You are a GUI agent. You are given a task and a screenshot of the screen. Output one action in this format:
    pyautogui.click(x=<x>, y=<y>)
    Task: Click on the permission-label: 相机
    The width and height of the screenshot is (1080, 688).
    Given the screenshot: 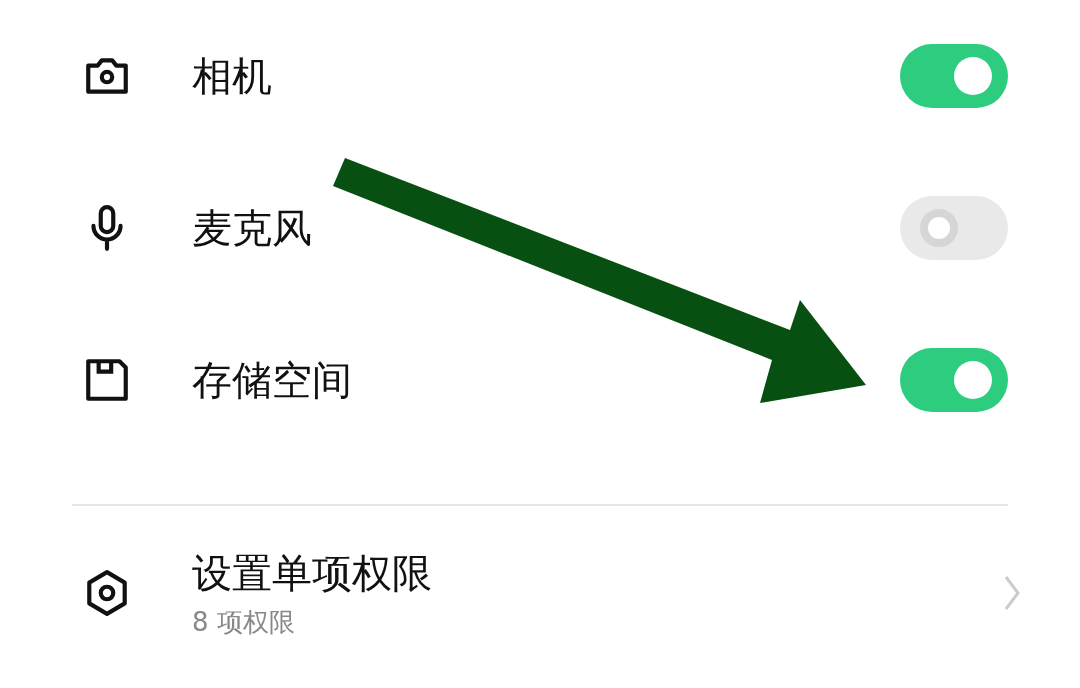 What is the action you would take?
    pyautogui.click(x=232, y=76)
    